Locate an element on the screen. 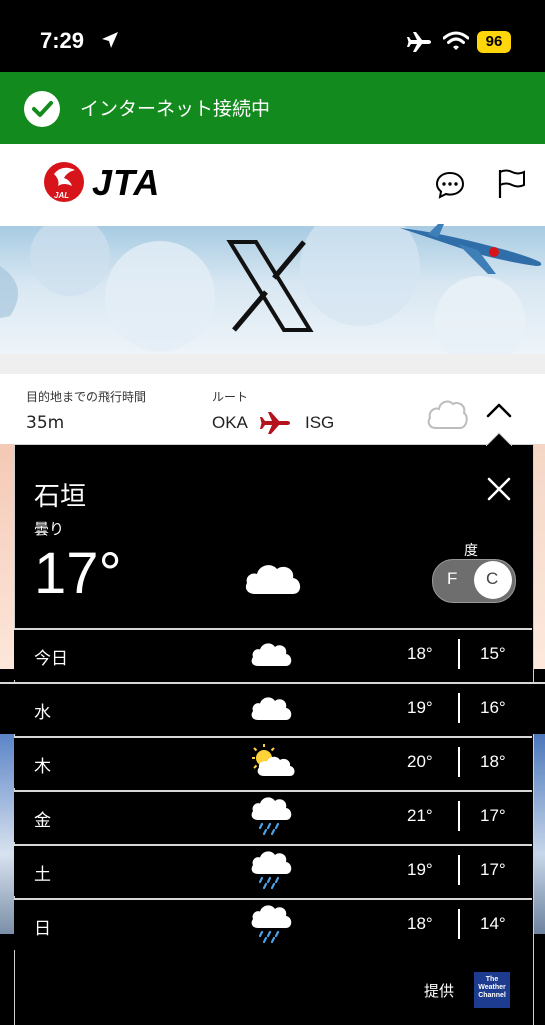 The width and height of the screenshot is (545, 1025). partly-sunny-icon is located at coordinates (273, 760).